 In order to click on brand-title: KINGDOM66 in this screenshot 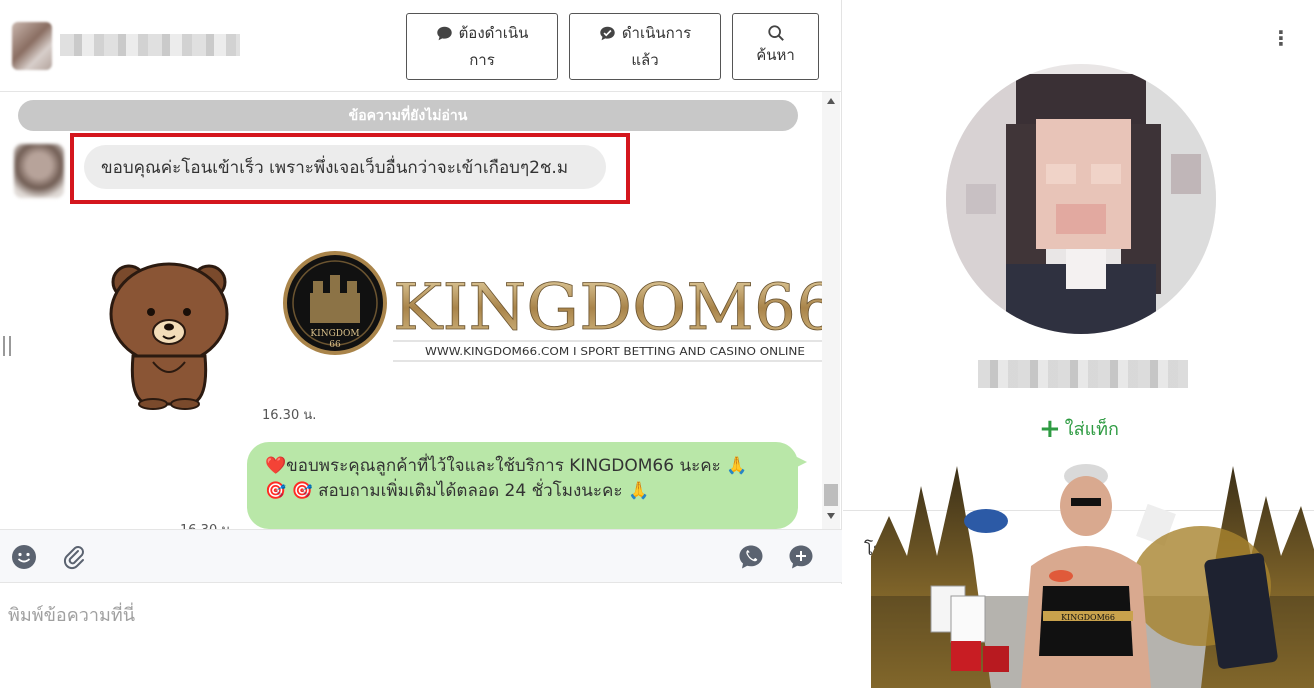, I will do `click(607, 308)`.